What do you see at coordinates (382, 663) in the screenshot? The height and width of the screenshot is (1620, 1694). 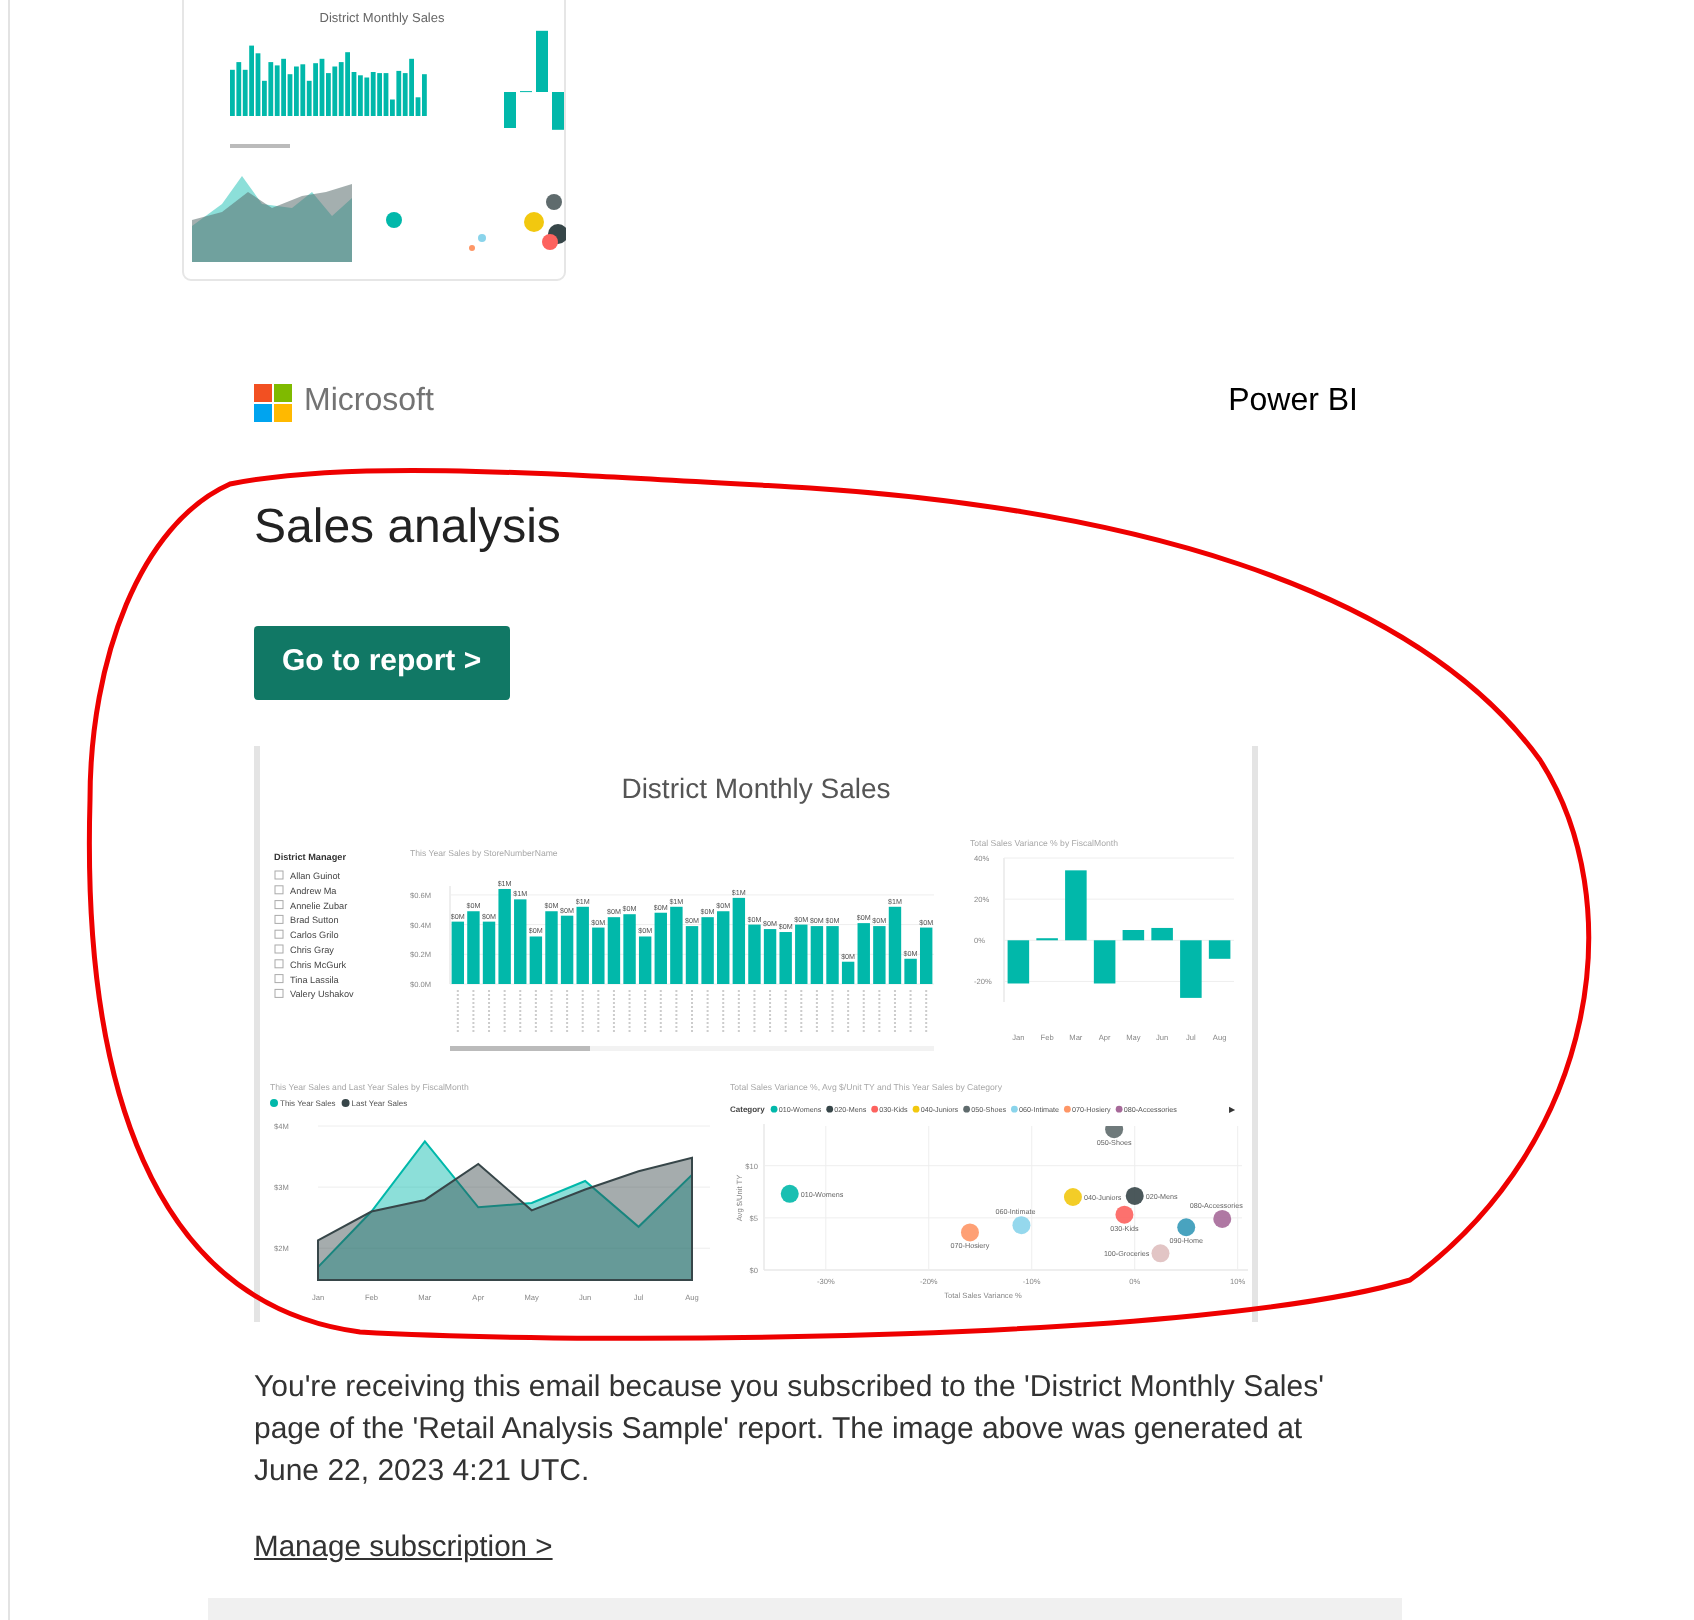 I see `go-to-report-button: Go to report >` at bounding box center [382, 663].